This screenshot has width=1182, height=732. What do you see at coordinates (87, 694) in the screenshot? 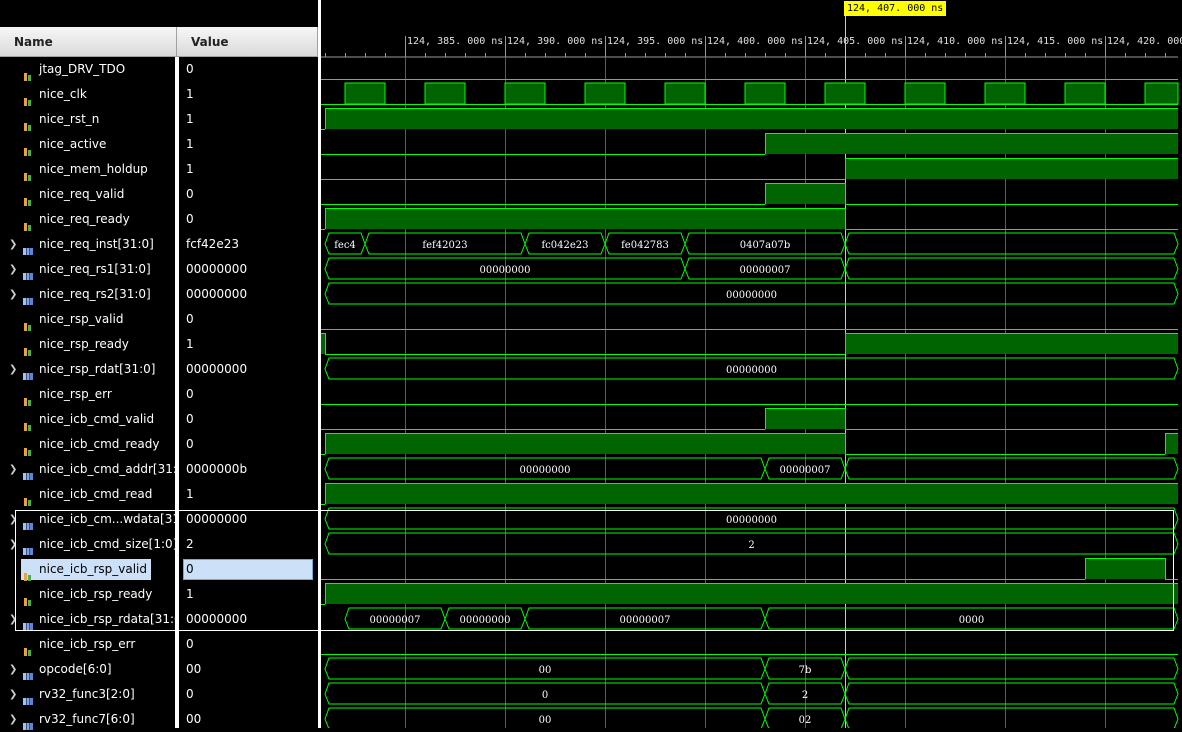
I see `signal-row-name: ❯ rv32_func3[2:0]` at bounding box center [87, 694].